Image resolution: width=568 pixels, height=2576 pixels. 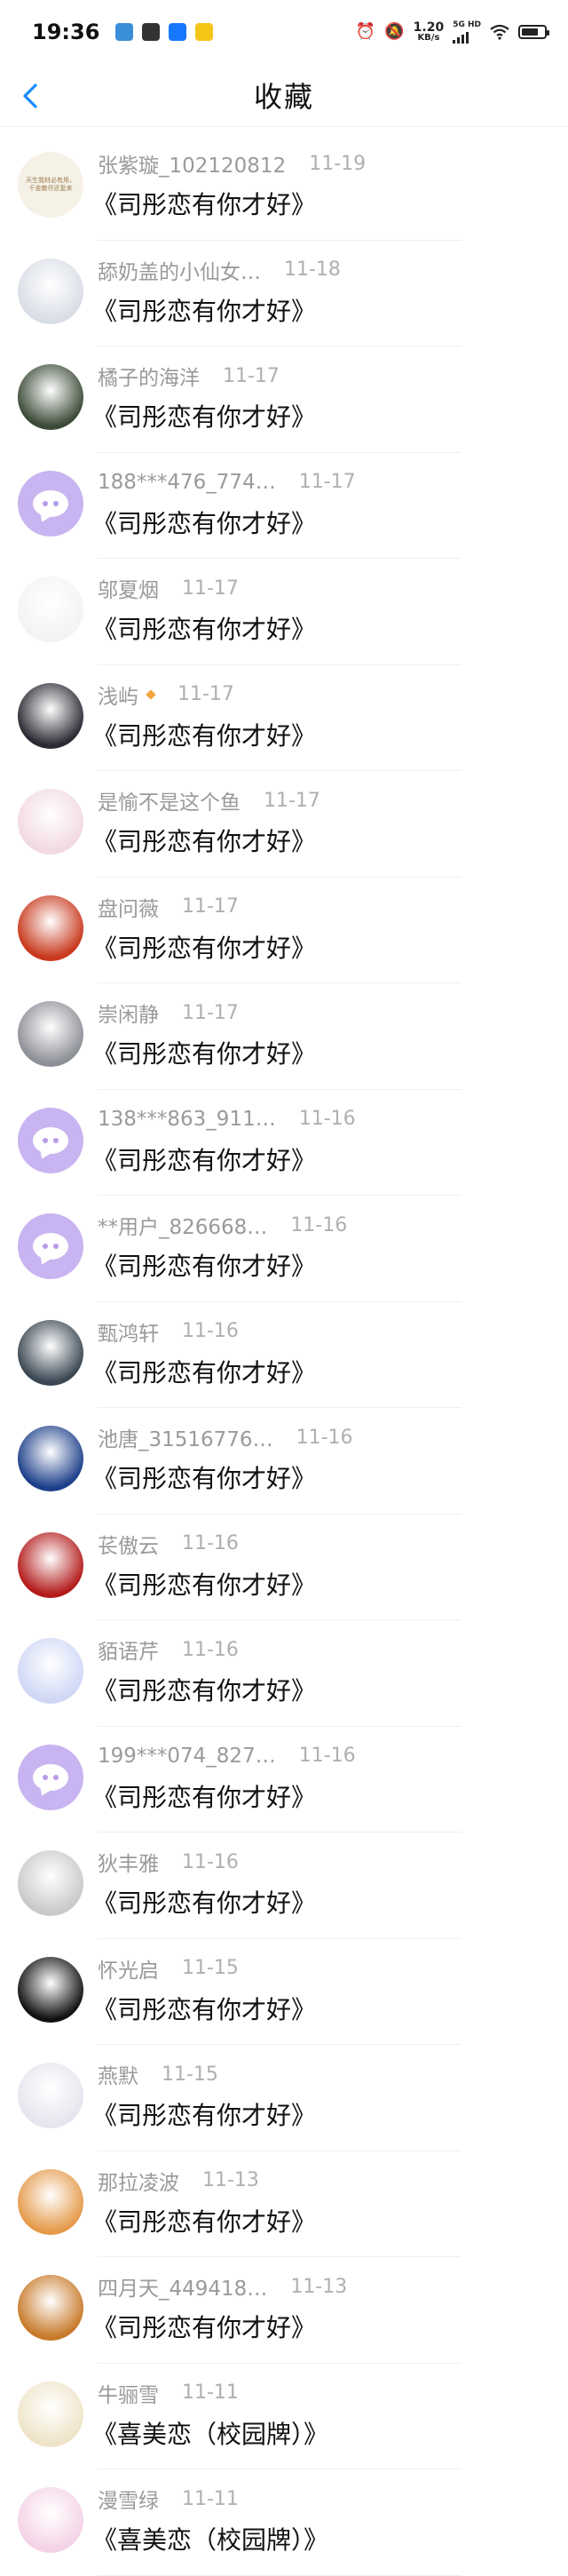 What do you see at coordinates (128, 1013) in the screenshot?
I see `user-name: 崇闲静` at bounding box center [128, 1013].